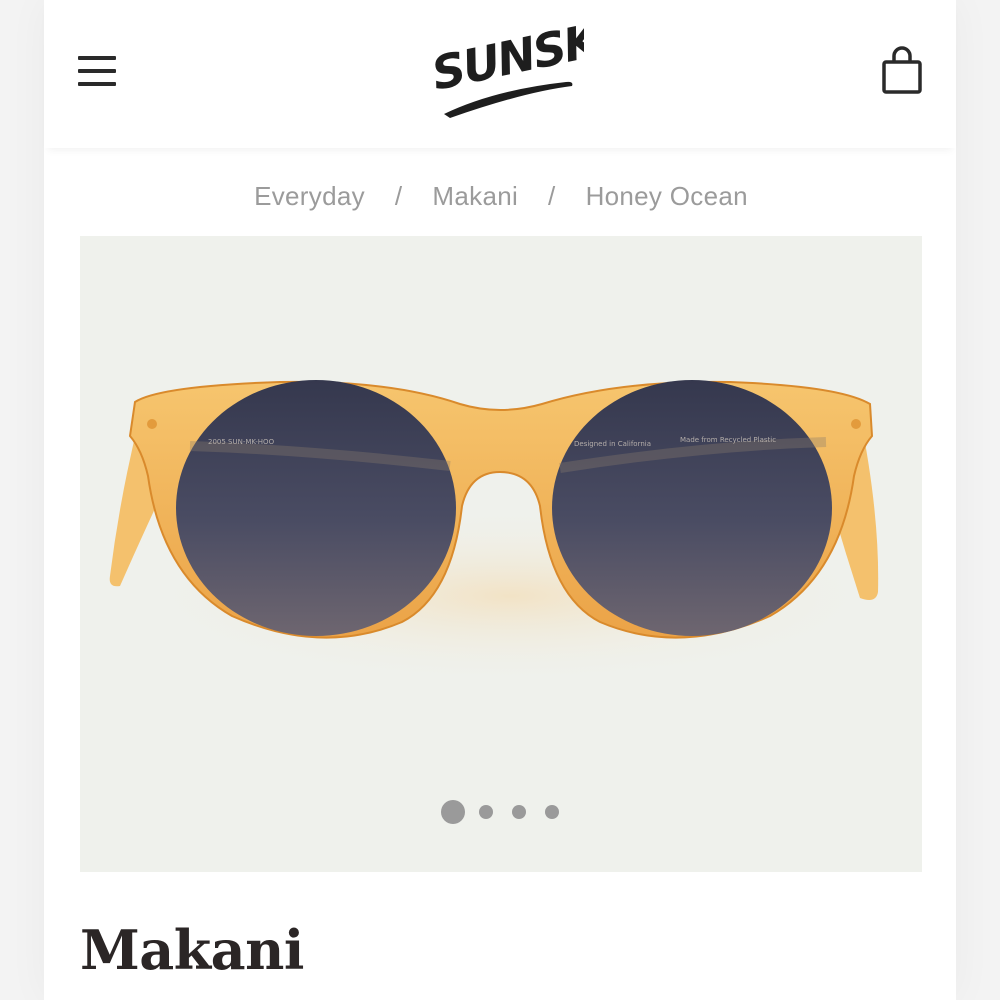  I want to click on sunski-logo: SUNSKI, so click(521, 65).